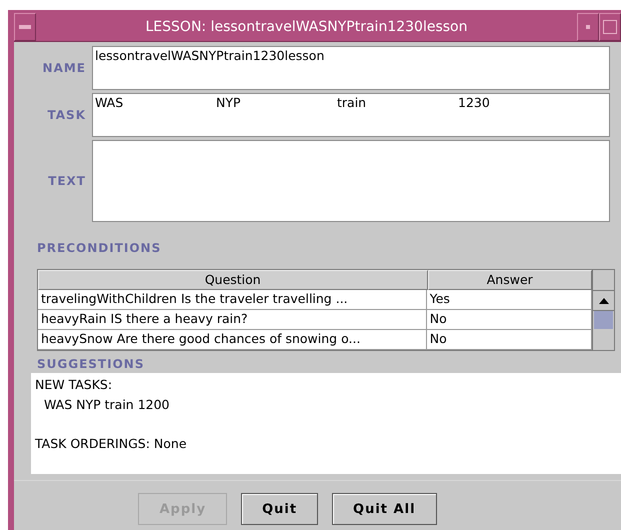 This screenshot has width=621, height=530. What do you see at coordinates (66, 115) in the screenshot?
I see `field-label: TASK` at bounding box center [66, 115].